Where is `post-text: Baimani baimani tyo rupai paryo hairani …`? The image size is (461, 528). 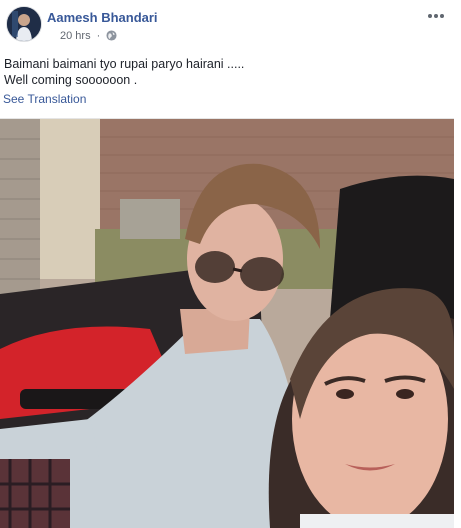
post-text: Baimani baimani tyo rupai paryo hairani … is located at coordinates (224, 72).